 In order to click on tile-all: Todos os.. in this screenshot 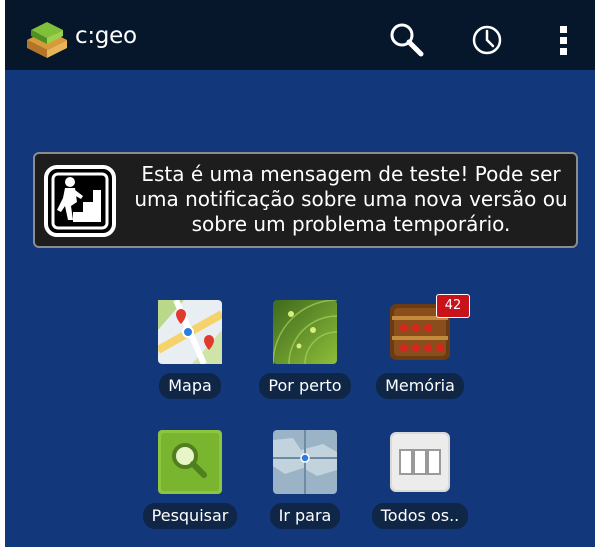, I will do `click(420, 486)`.